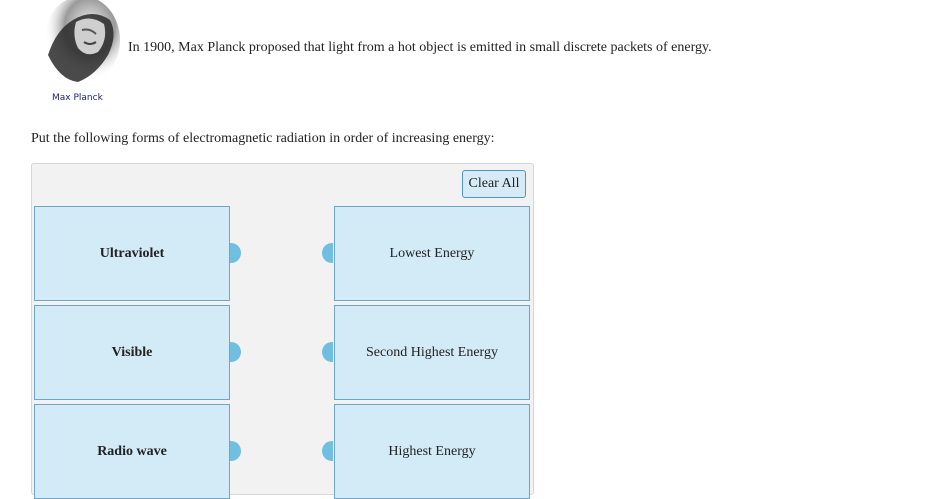 The width and height of the screenshot is (926, 499). What do you see at coordinates (494, 184) in the screenshot?
I see `clear-all-button: Clear All` at bounding box center [494, 184].